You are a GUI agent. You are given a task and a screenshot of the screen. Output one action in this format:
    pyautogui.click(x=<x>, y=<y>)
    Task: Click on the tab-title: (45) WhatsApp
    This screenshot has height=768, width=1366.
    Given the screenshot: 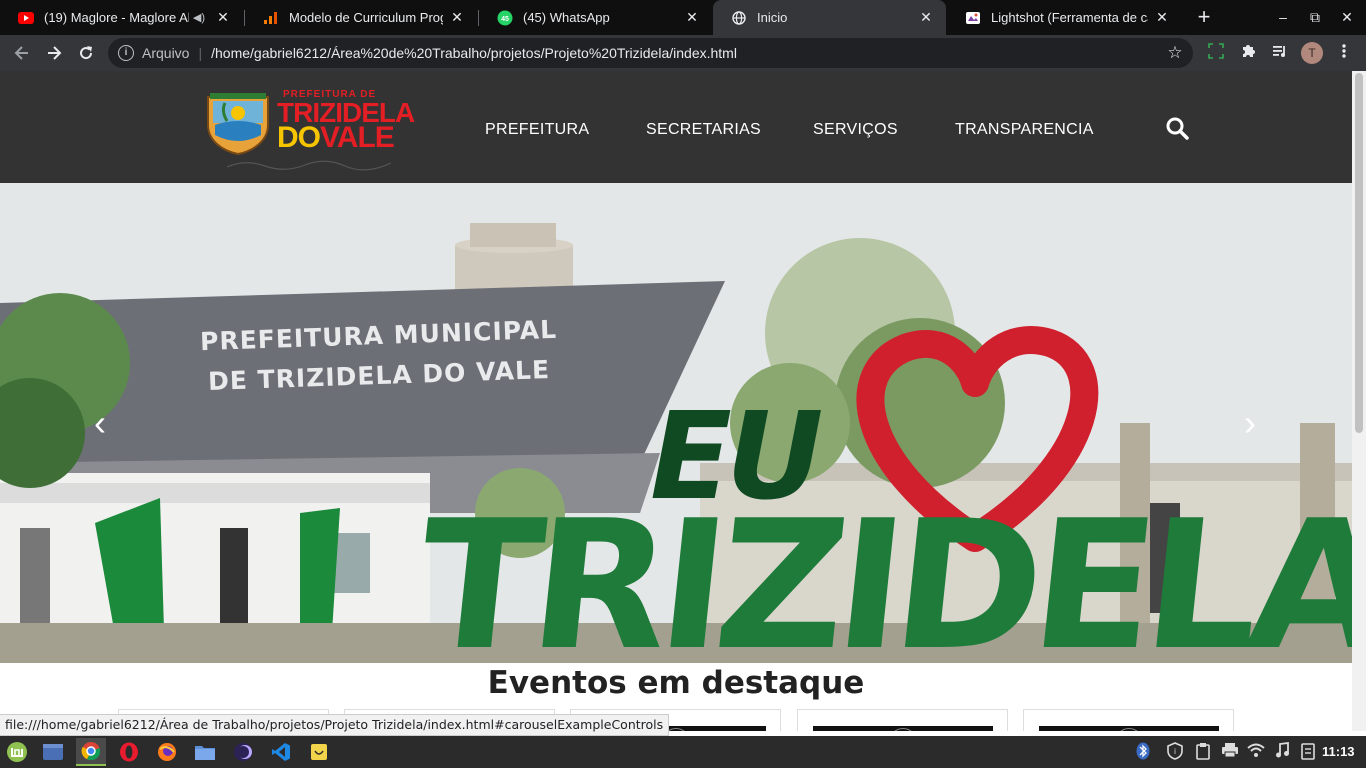 What is the action you would take?
    pyautogui.click(x=566, y=17)
    